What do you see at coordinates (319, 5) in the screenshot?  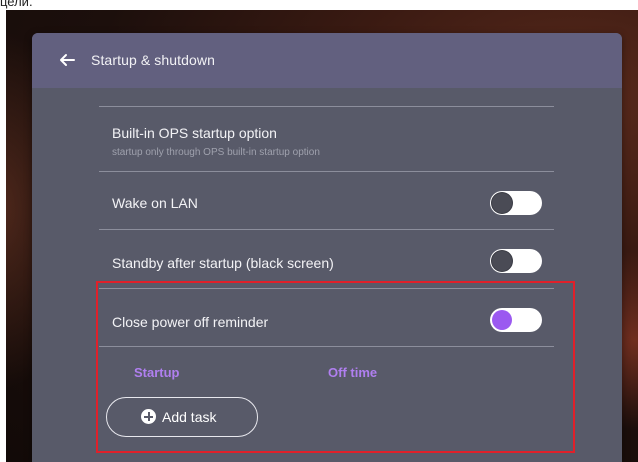 I see `caption-strip: цели.` at bounding box center [319, 5].